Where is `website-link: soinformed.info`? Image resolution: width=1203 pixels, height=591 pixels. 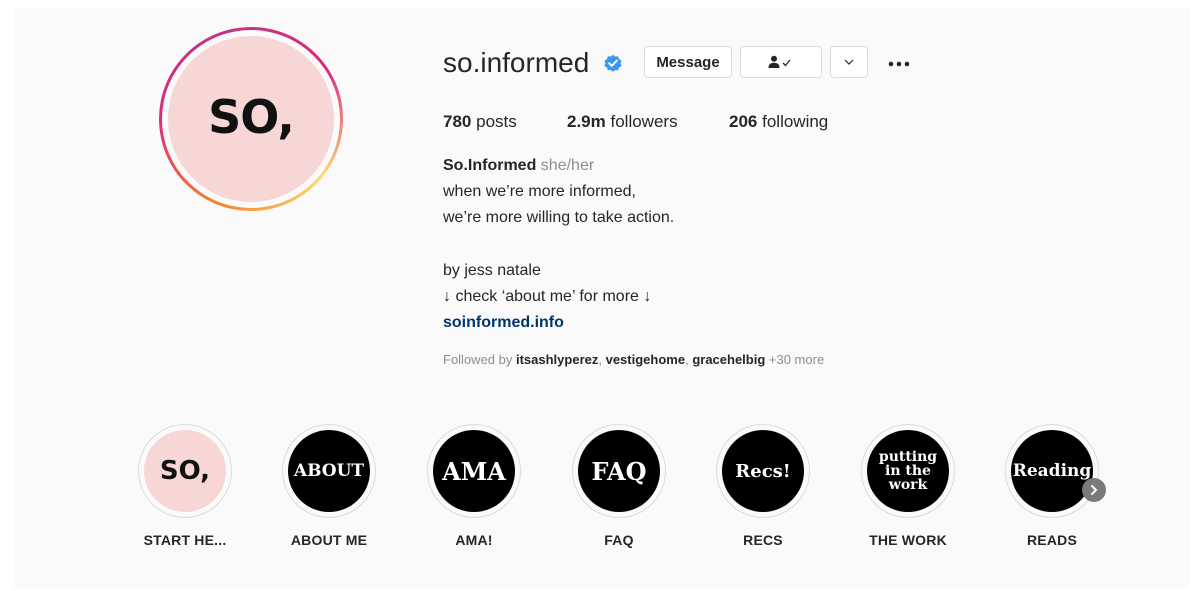
website-link: soinformed.info is located at coordinates (503, 322).